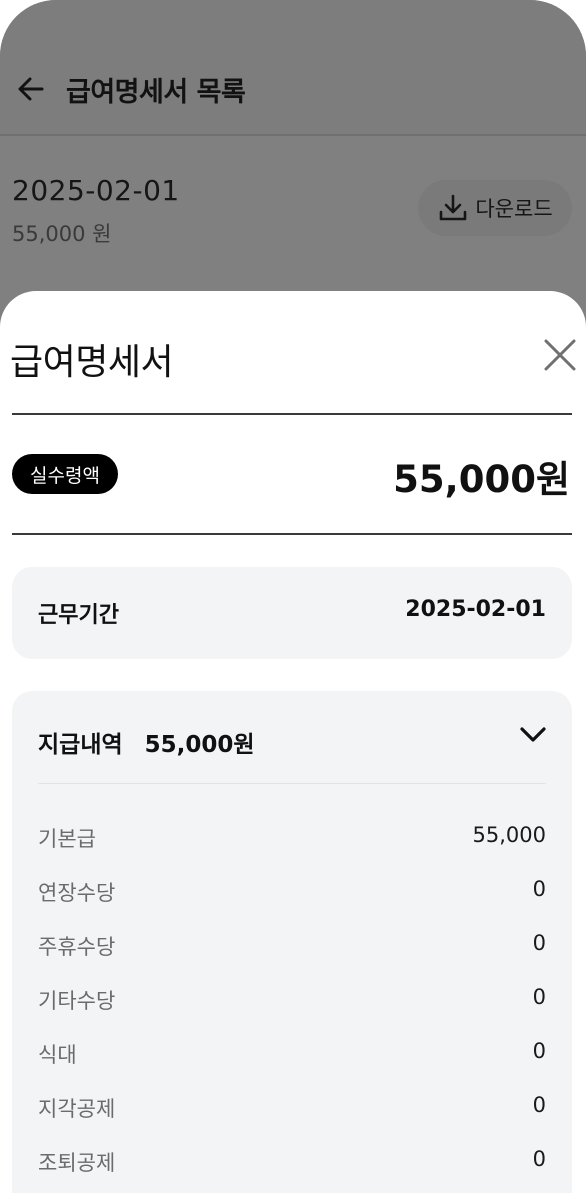 Image resolution: width=586 pixels, height=1193 pixels. I want to click on collapse-toggle, so click(533, 735).